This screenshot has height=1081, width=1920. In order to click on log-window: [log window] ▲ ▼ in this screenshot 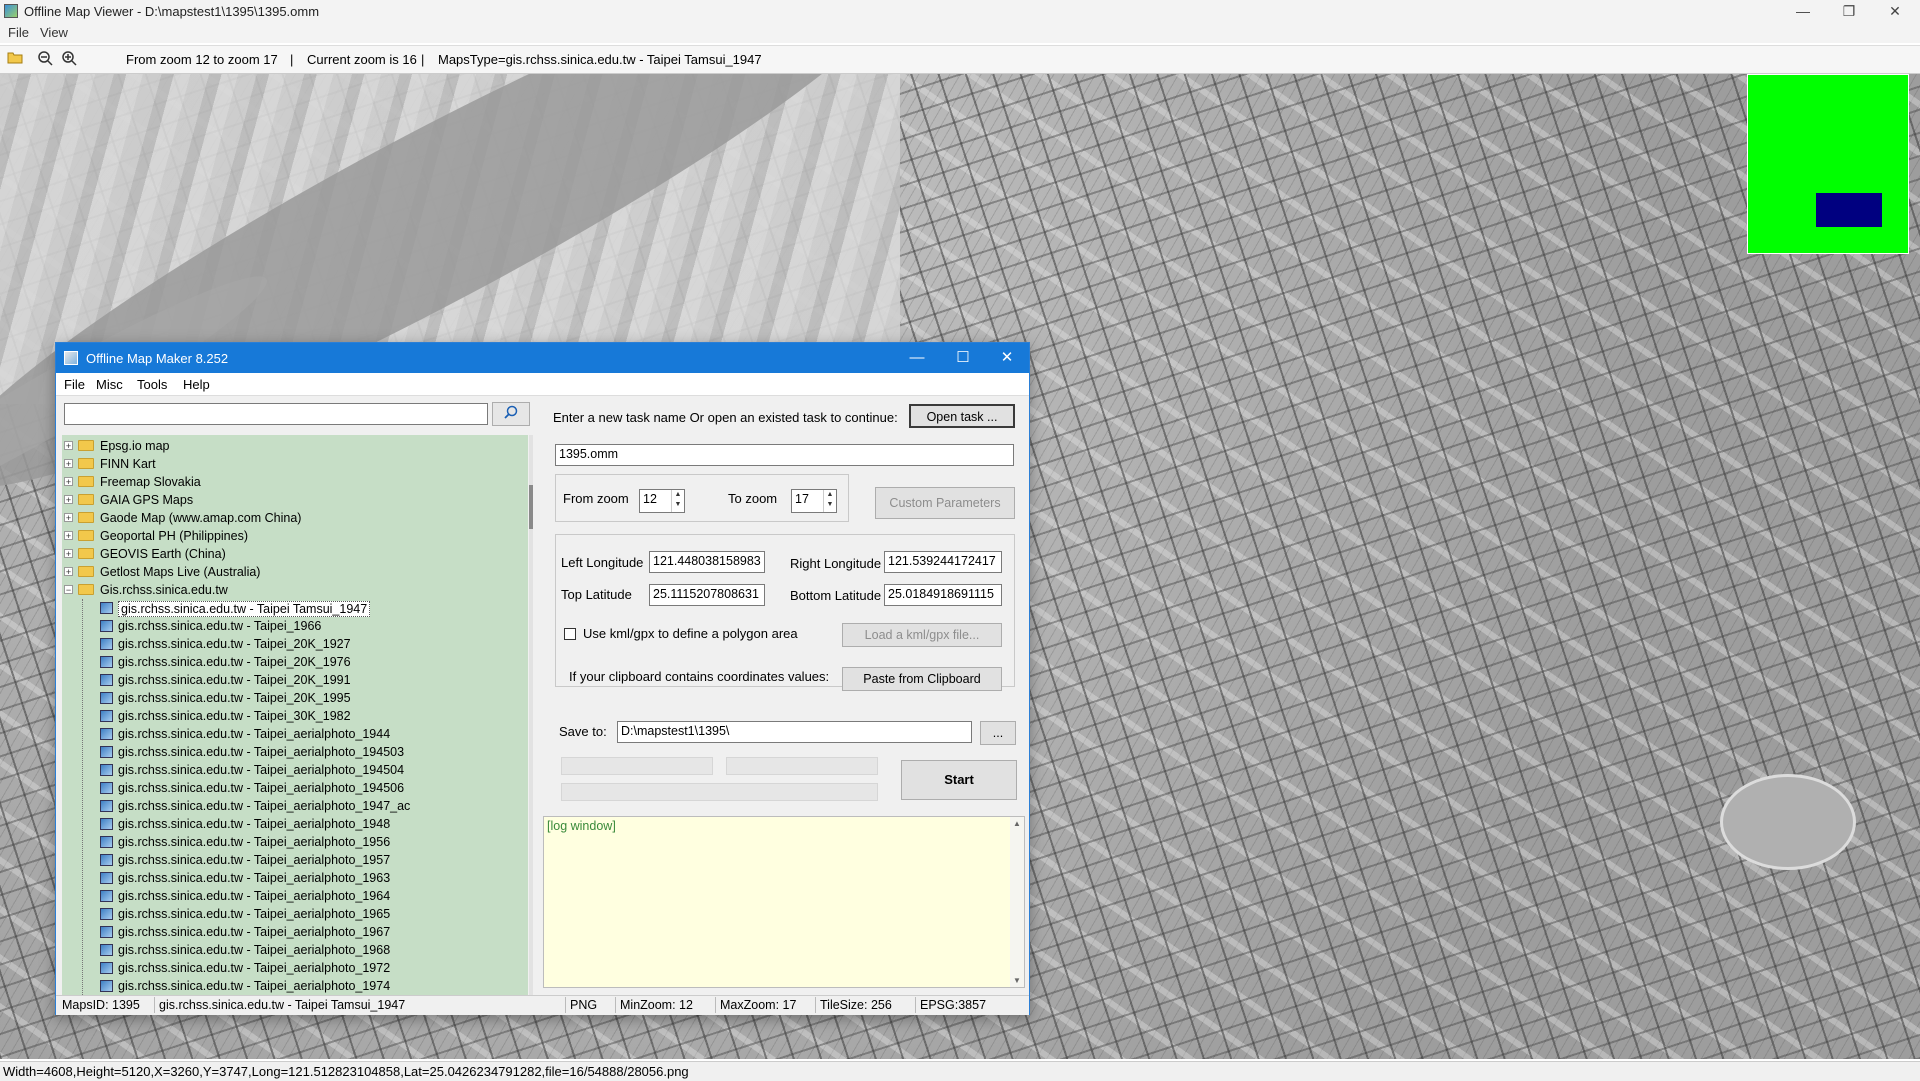, I will do `click(784, 902)`.